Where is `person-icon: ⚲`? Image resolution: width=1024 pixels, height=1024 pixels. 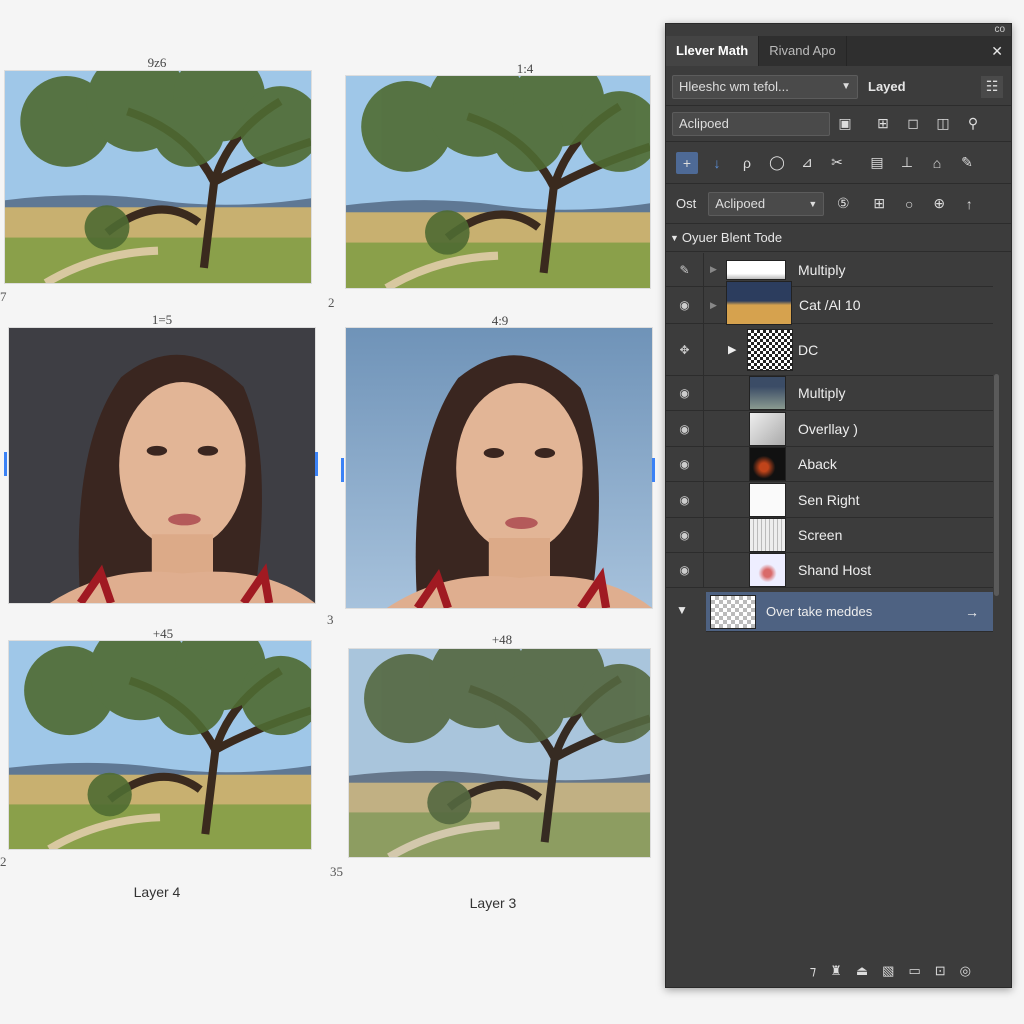
person-icon: ⚲ is located at coordinates (973, 124).